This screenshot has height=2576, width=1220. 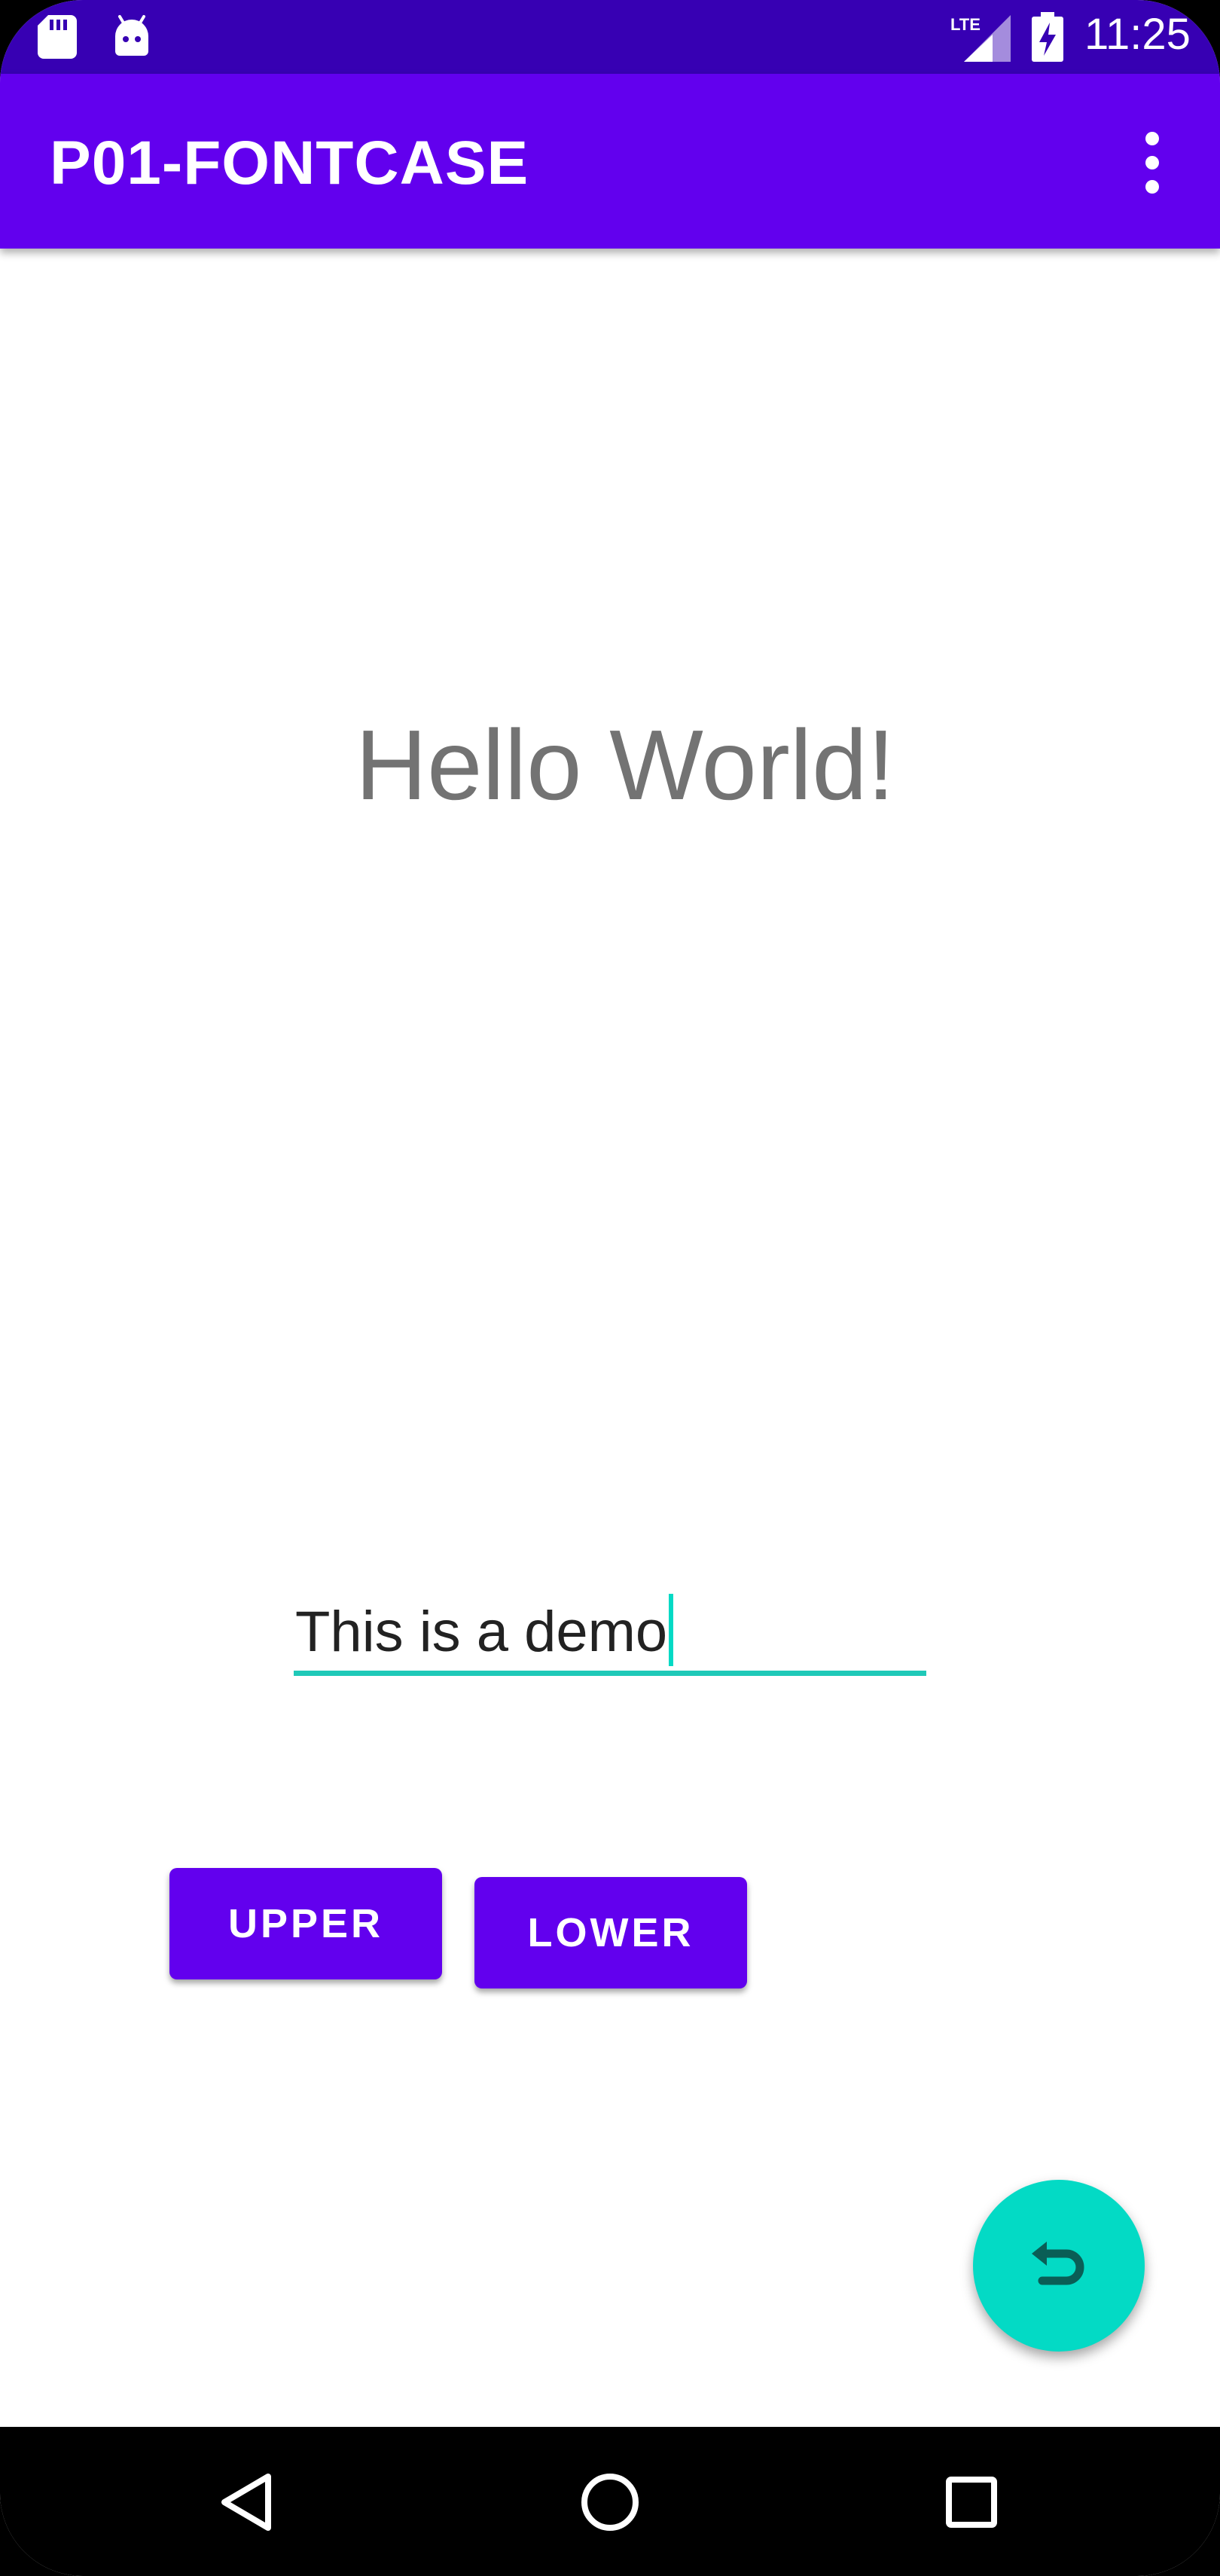 I want to click on sd-card-icon, so click(x=57, y=37).